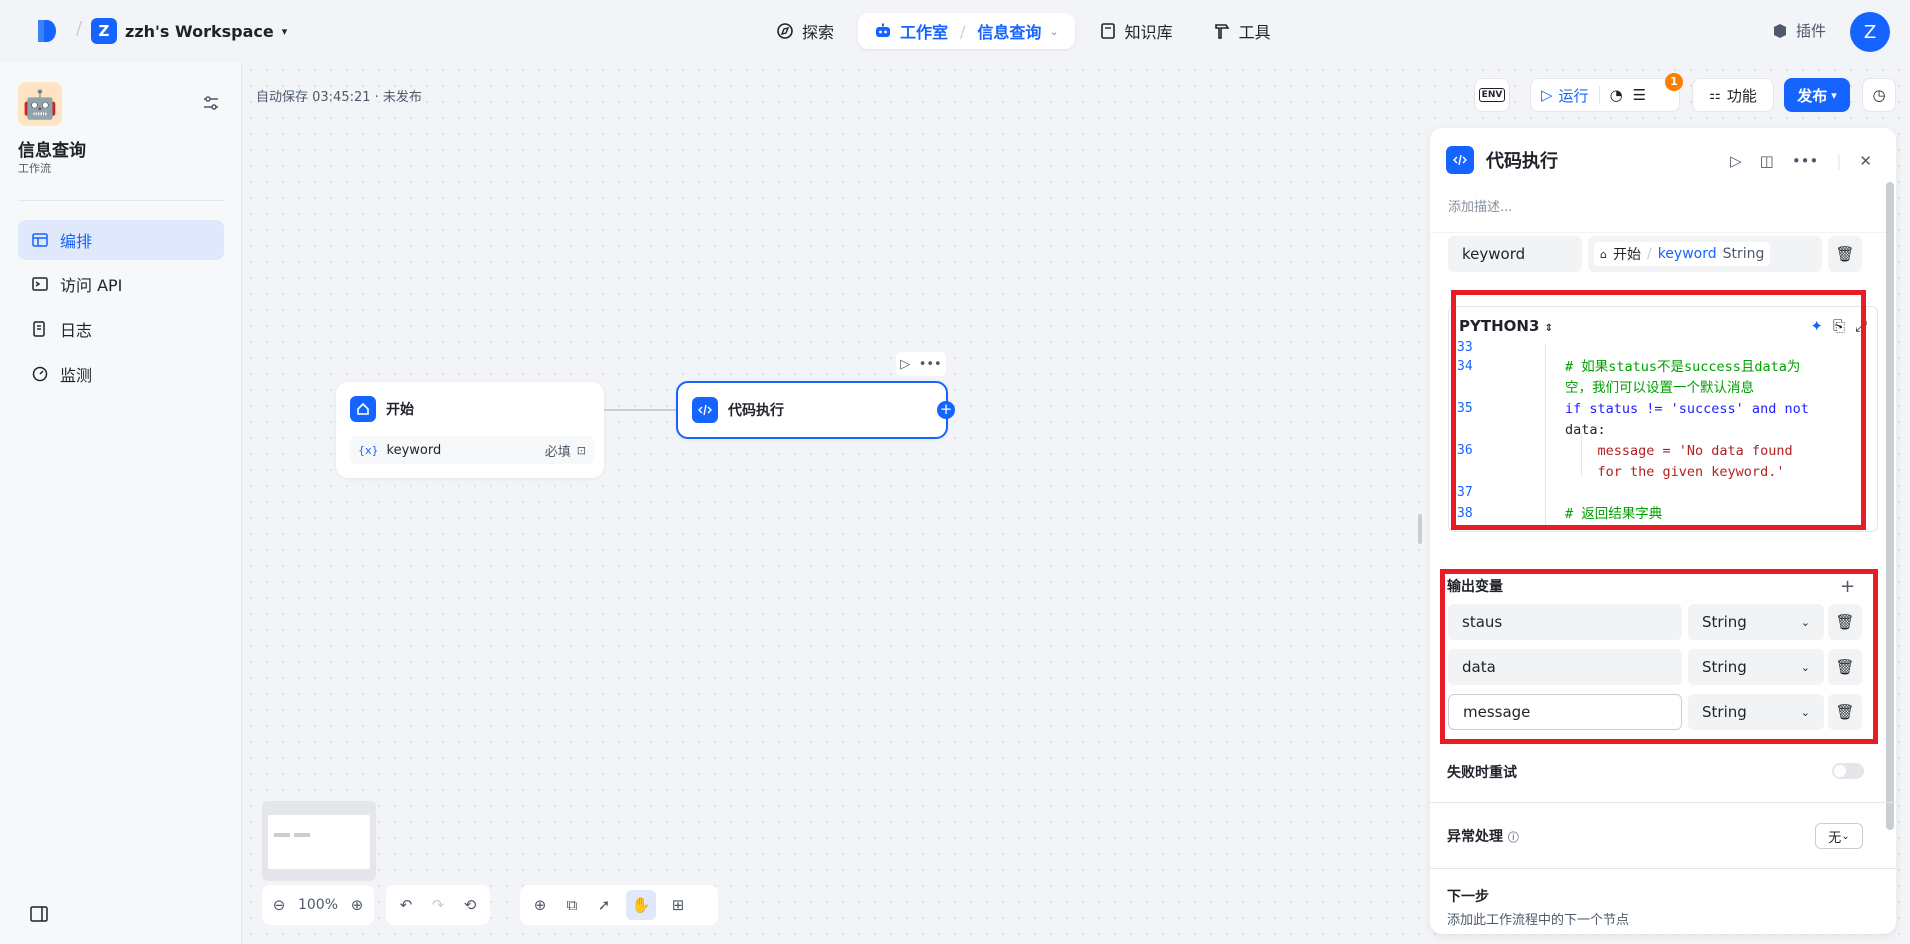 This screenshot has height=944, width=1910. I want to click on redo-icon: ↷, so click(438, 905).